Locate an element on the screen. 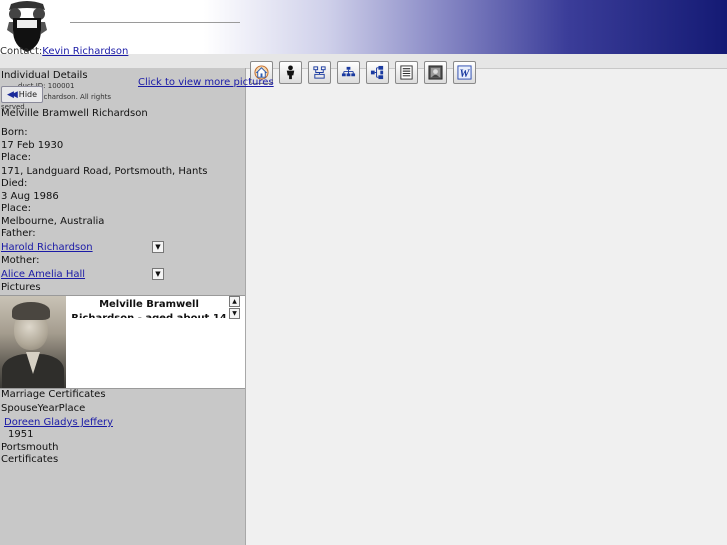  died-date: 3 Aug 1986 is located at coordinates (30, 196).